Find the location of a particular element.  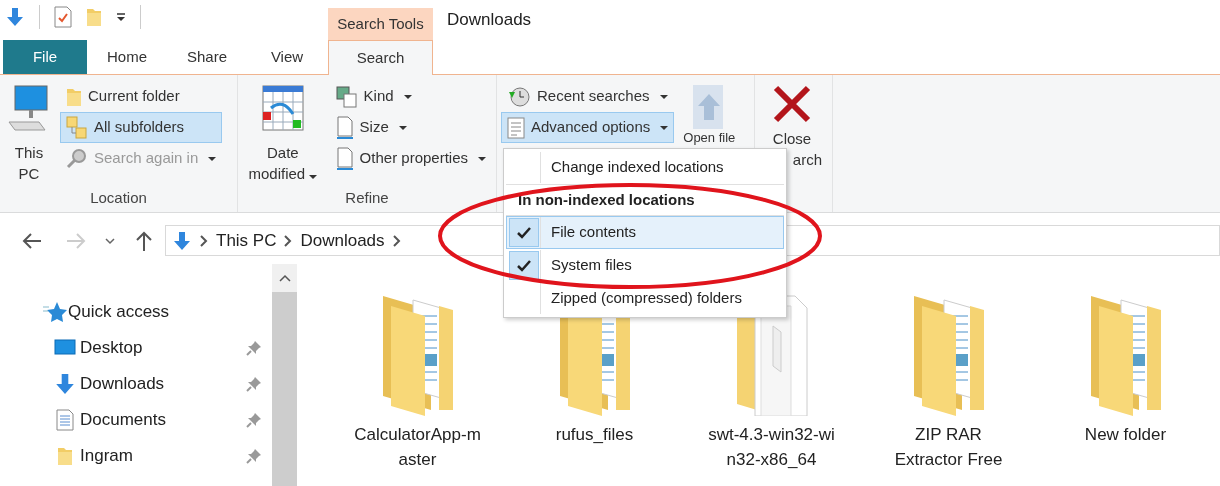

breadcrumb: Downloads is located at coordinates (342, 240).